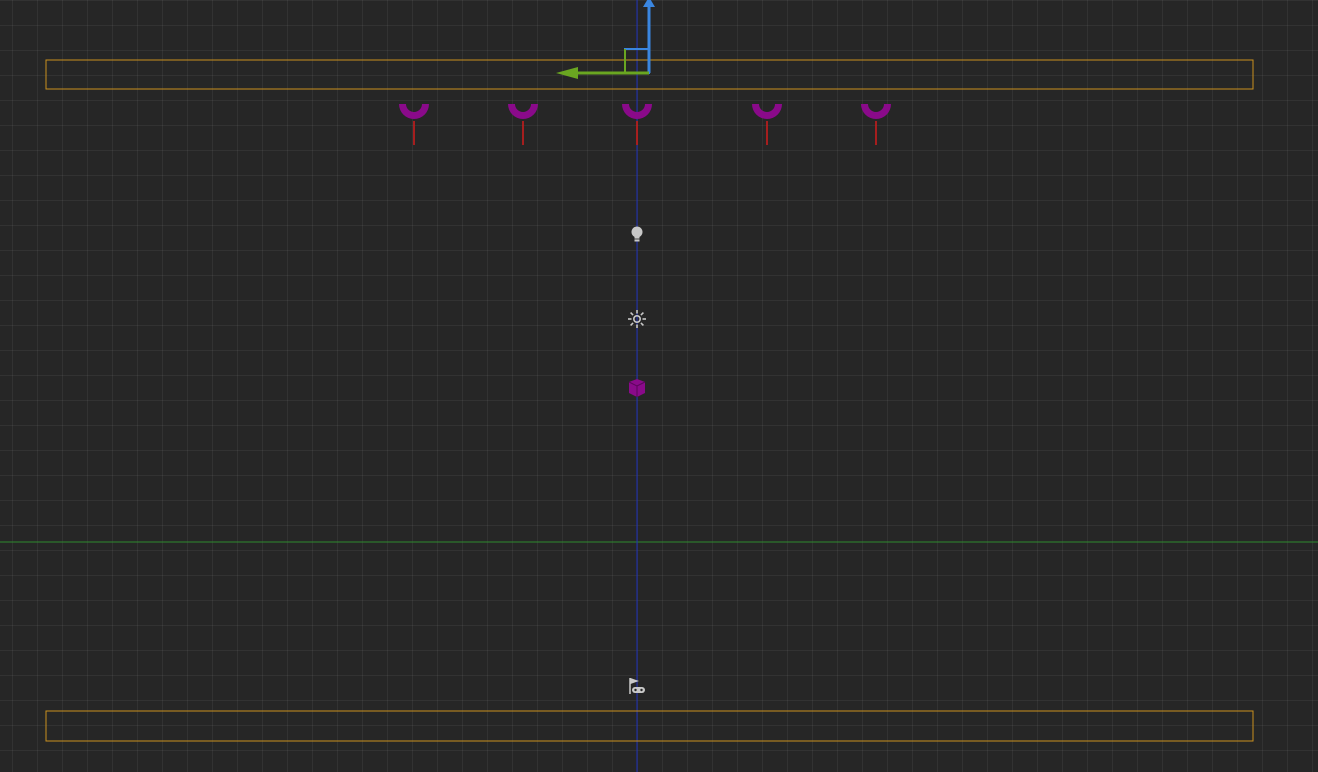 This screenshot has height=772, width=1318. I want to click on point-light-actor, so click(637, 234).